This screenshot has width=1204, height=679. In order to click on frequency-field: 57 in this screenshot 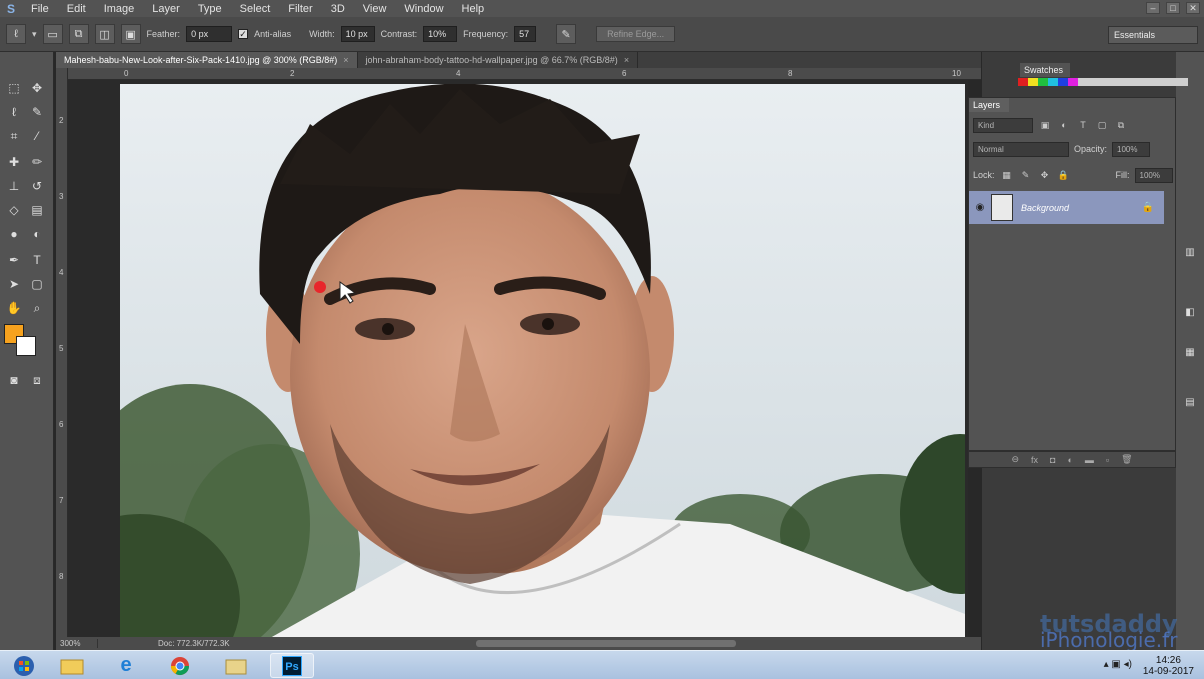, I will do `click(525, 34)`.